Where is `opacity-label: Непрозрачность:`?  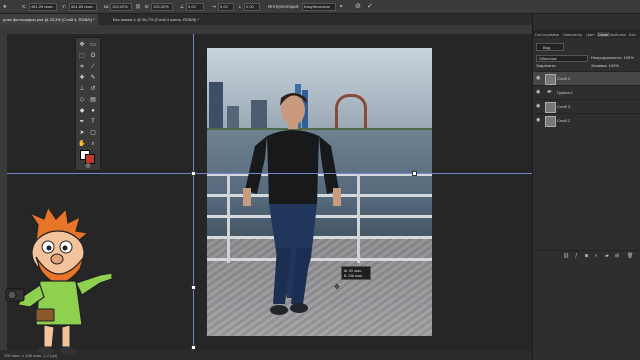 opacity-label: Непрозрачность: is located at coordinates (607, 57).